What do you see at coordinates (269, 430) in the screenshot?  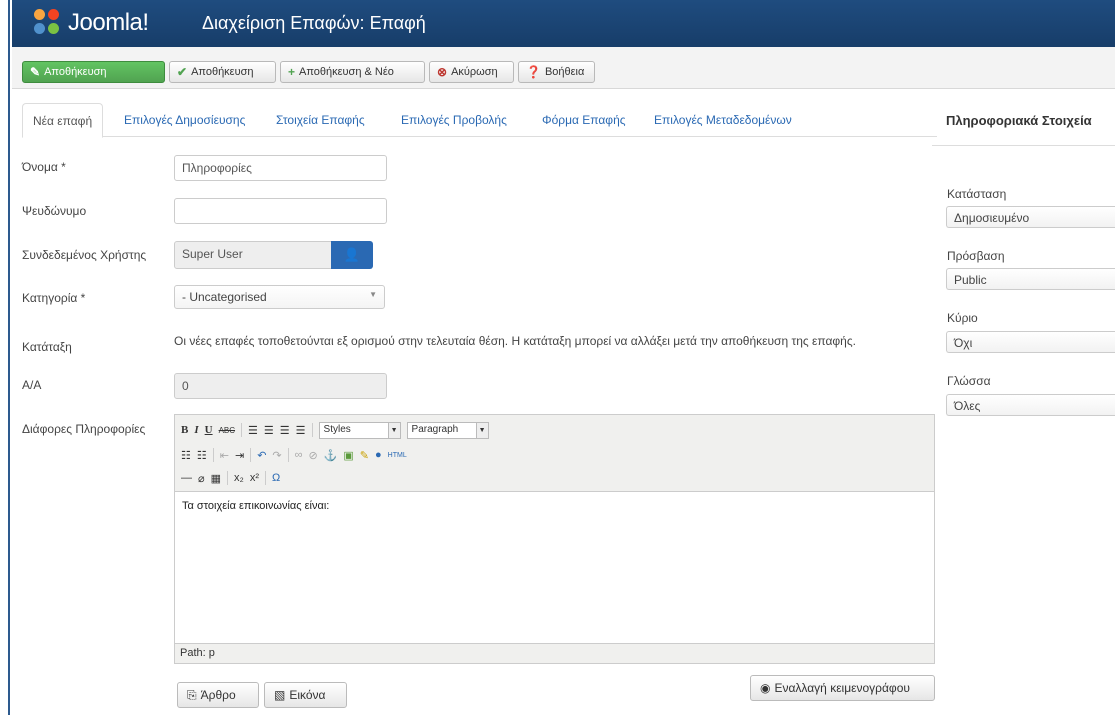 I see `align-center-icon: ☰` at bounding box center [269, 430].